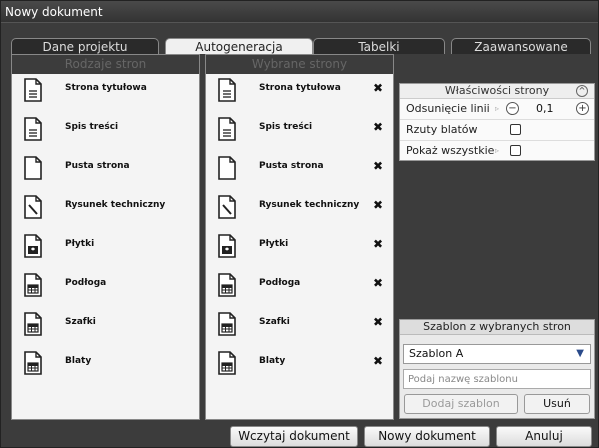 The height and width of the screenshot is (448, 599). I want to click on page-types-title: Rodzaje stron, so click(105, 64).